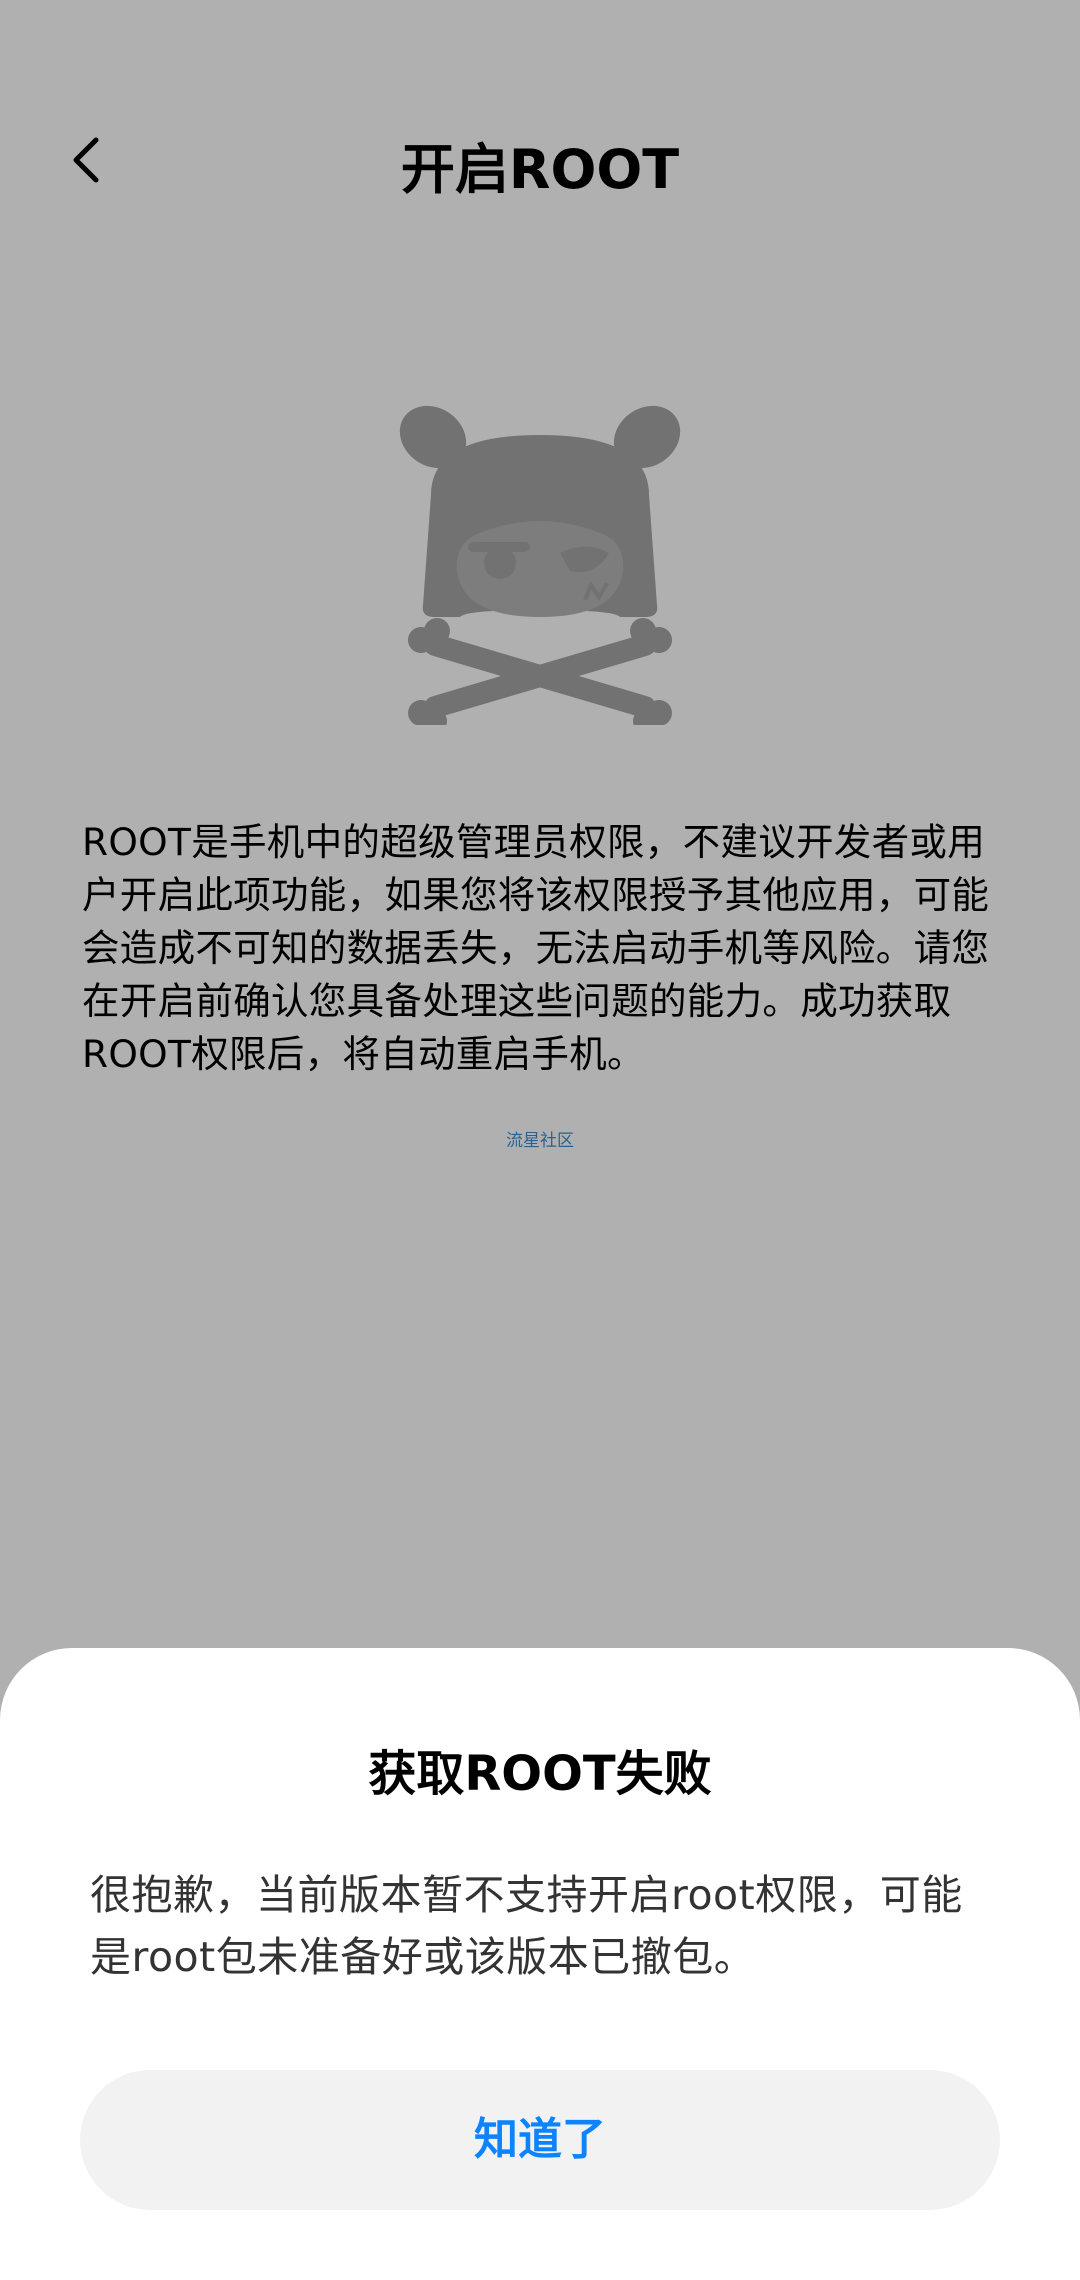 The height and width of the screenshot is (2280, 1080). I want to click on got-it-button-label: 知道了, so click(540, 2139).